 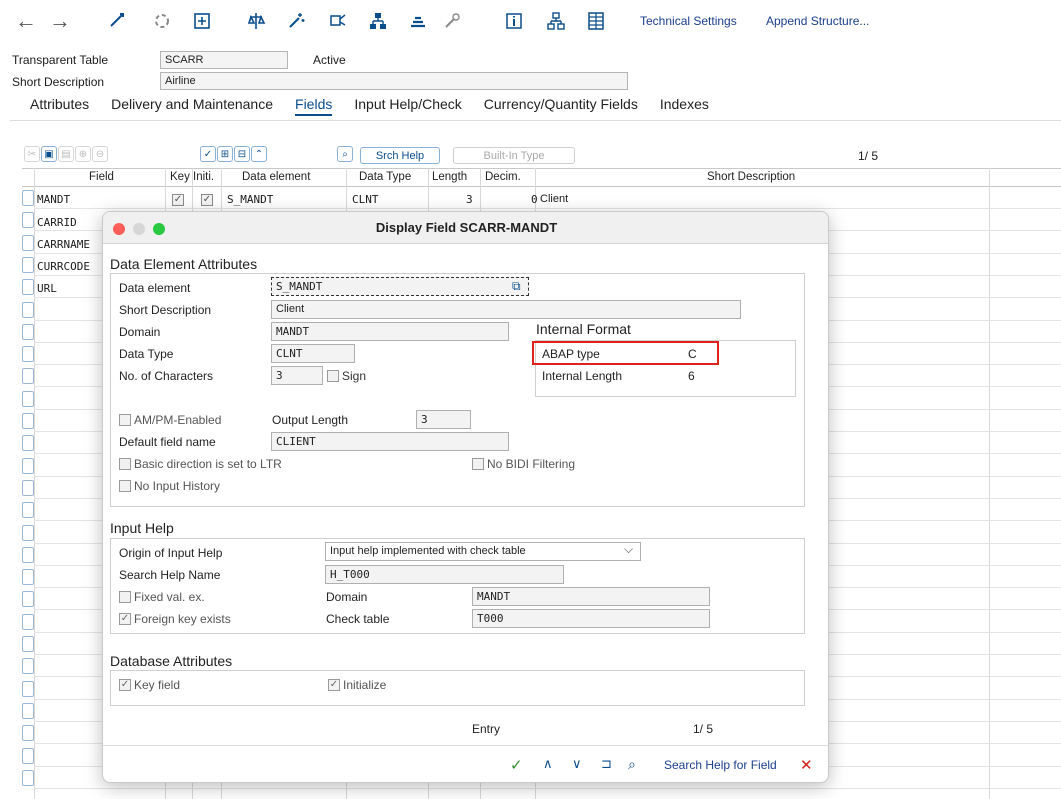 I want to click on data-element-field: S_MANDT, so click(x=400, y=286).